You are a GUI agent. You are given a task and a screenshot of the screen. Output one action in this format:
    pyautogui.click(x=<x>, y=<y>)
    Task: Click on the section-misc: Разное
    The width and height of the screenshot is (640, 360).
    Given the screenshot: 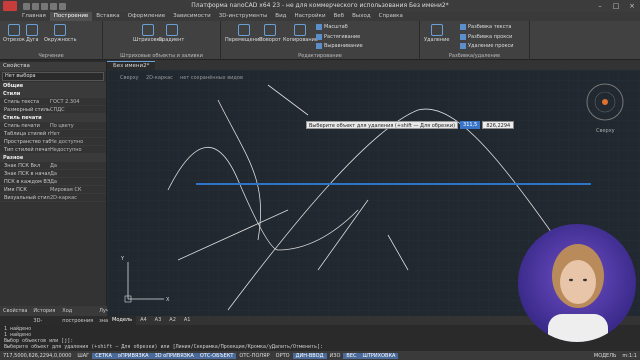 What is the action you would take?
    pyautogui.click(x=53, y=158)
    